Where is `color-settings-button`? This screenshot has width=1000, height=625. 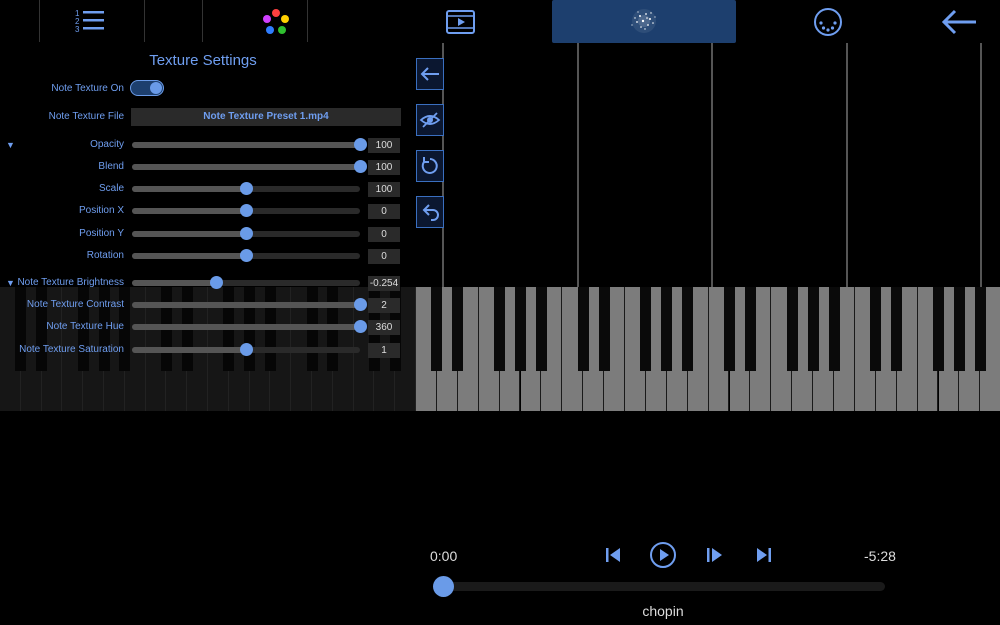
color-settings-button is located at coordinates (276, 22).